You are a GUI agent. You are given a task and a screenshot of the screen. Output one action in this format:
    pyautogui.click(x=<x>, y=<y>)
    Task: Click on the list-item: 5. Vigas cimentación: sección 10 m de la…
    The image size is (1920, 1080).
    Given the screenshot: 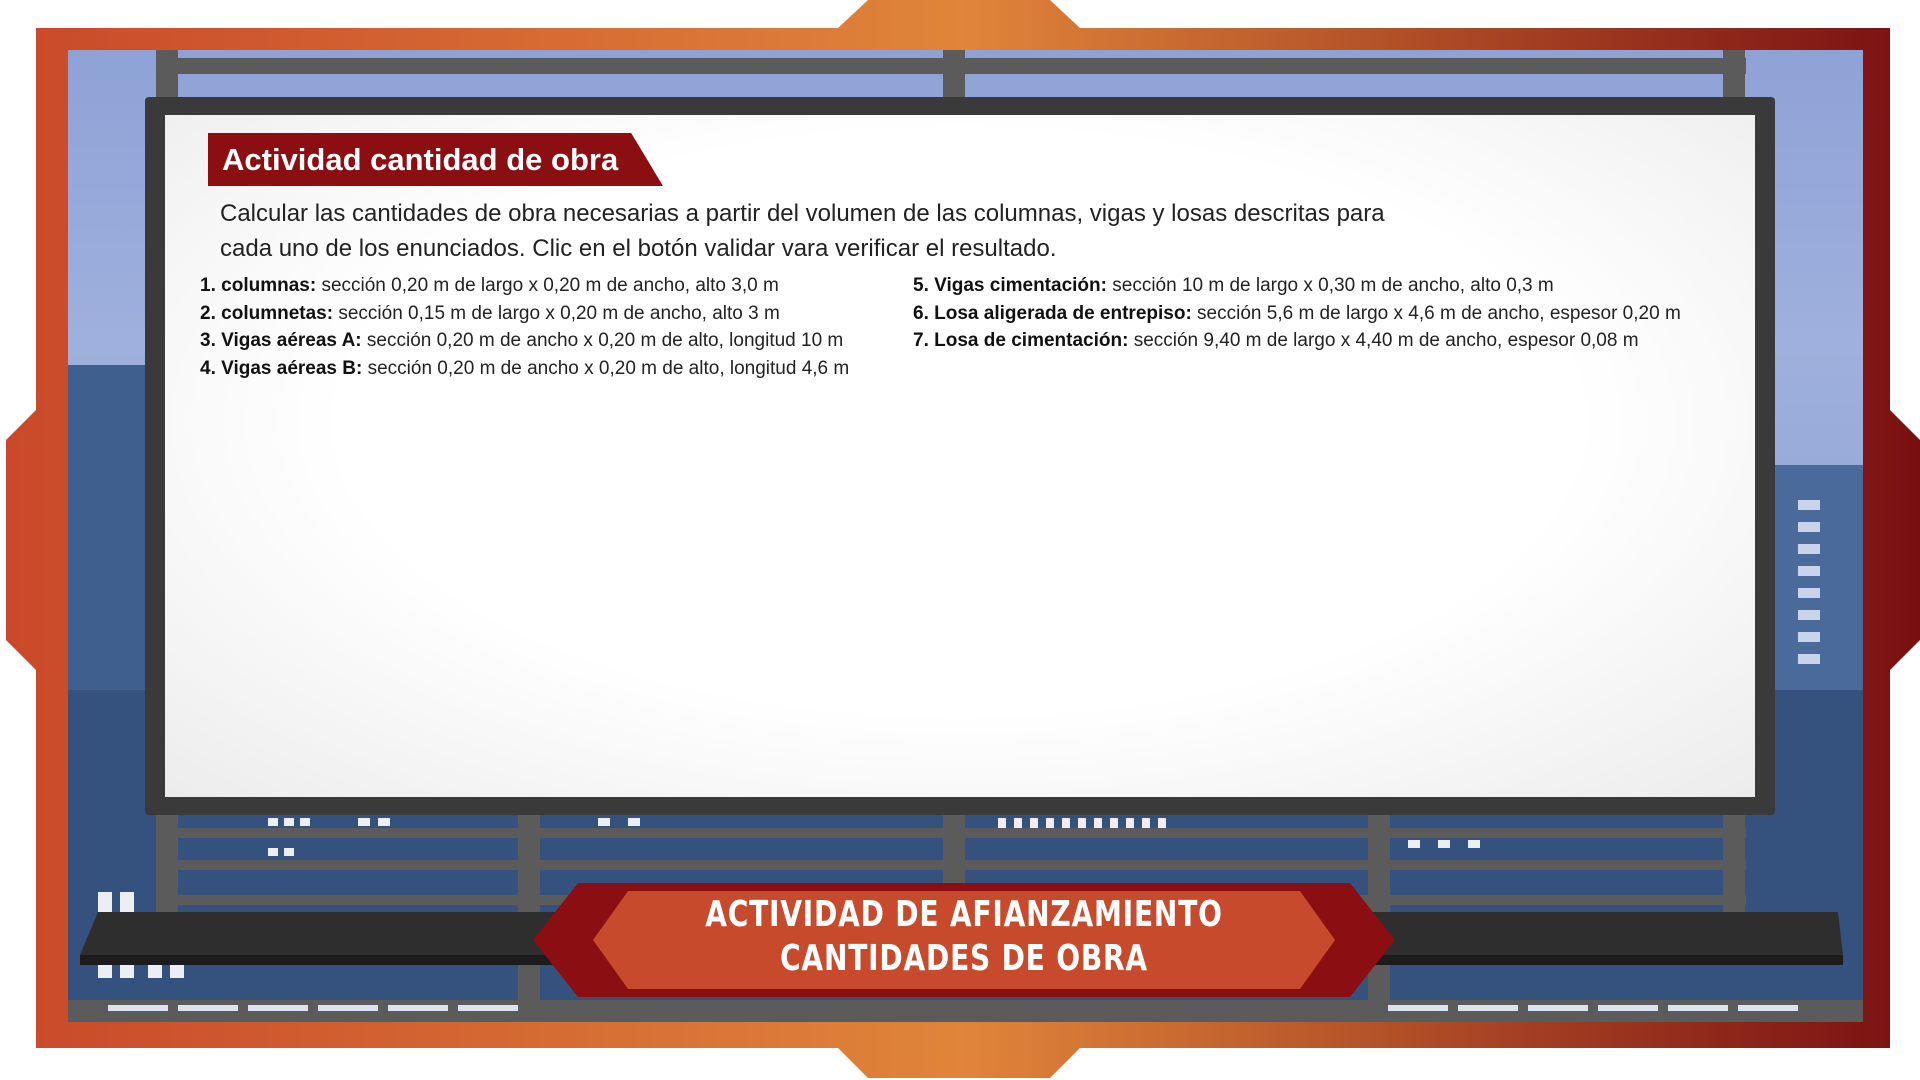 What is the action you would take?
    pyautogui.click(x=1233, y=285)
    